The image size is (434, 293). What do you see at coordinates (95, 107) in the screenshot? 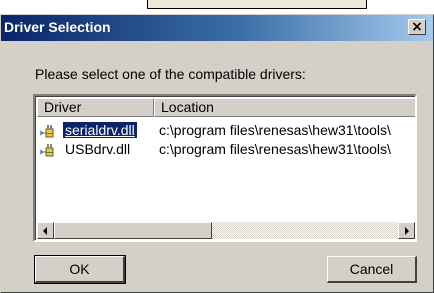
I see `column-header-driver: Driver` at bounding box center [95, 107].